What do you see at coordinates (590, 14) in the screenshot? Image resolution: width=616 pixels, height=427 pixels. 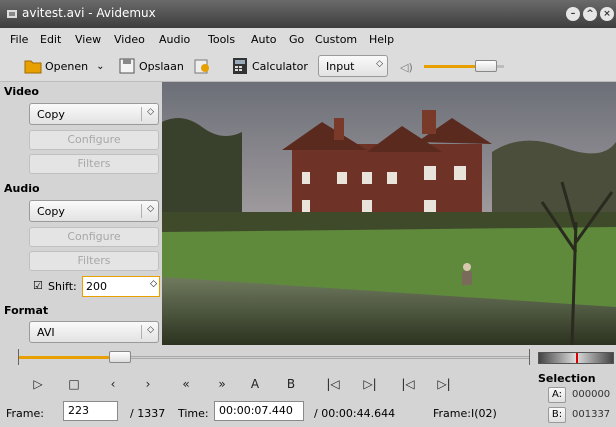 I see `maximize-icon: ^` at bounding box center [590, 14].